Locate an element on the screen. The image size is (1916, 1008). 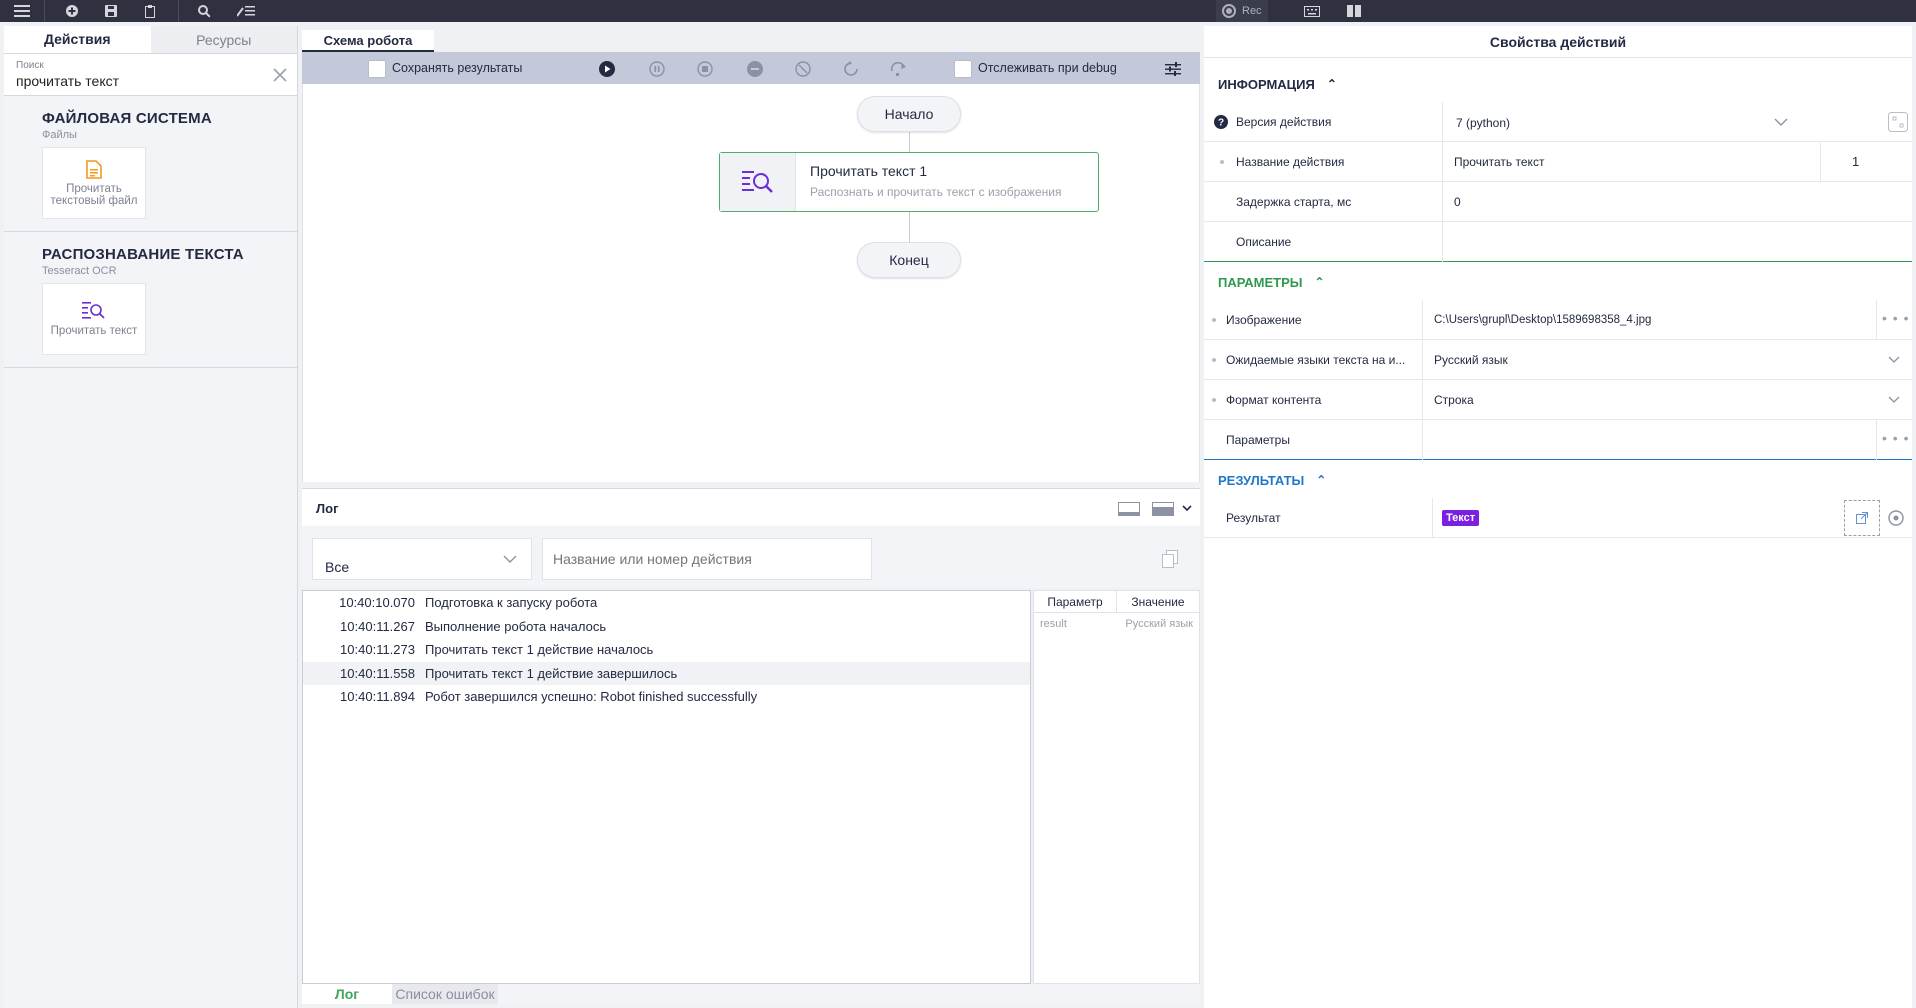
copy-icon is located at coordinates (1170, 559).